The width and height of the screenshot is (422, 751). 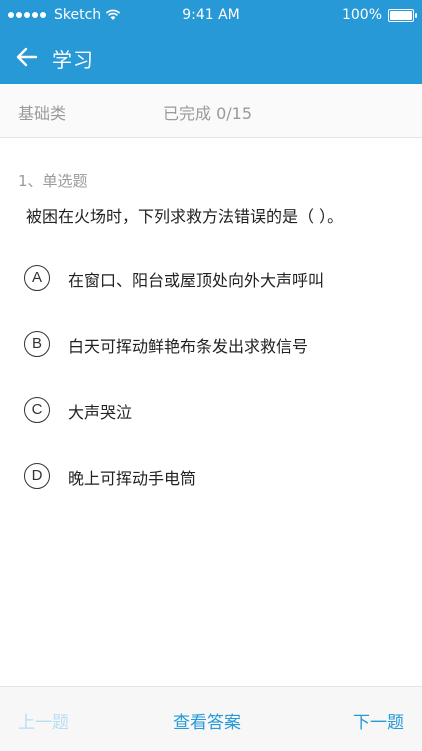 What do you see at coordinates (100, 412) in the screenshot?
I see `option-text: 大声哭泣` at bounding box center [100, 412].